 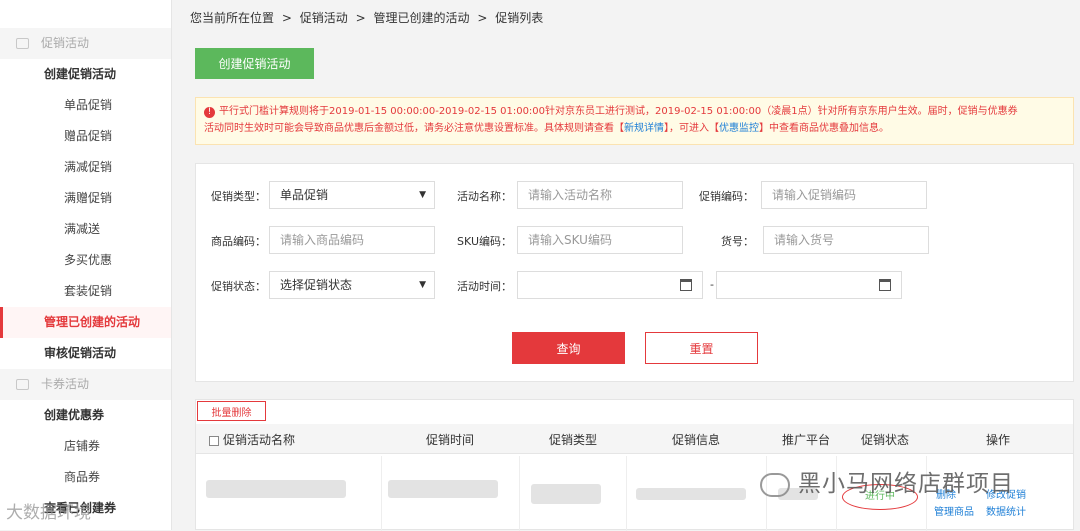 I want to click on sidebar-item-full-gift: 满赠促销, so click(x=85, y=198).